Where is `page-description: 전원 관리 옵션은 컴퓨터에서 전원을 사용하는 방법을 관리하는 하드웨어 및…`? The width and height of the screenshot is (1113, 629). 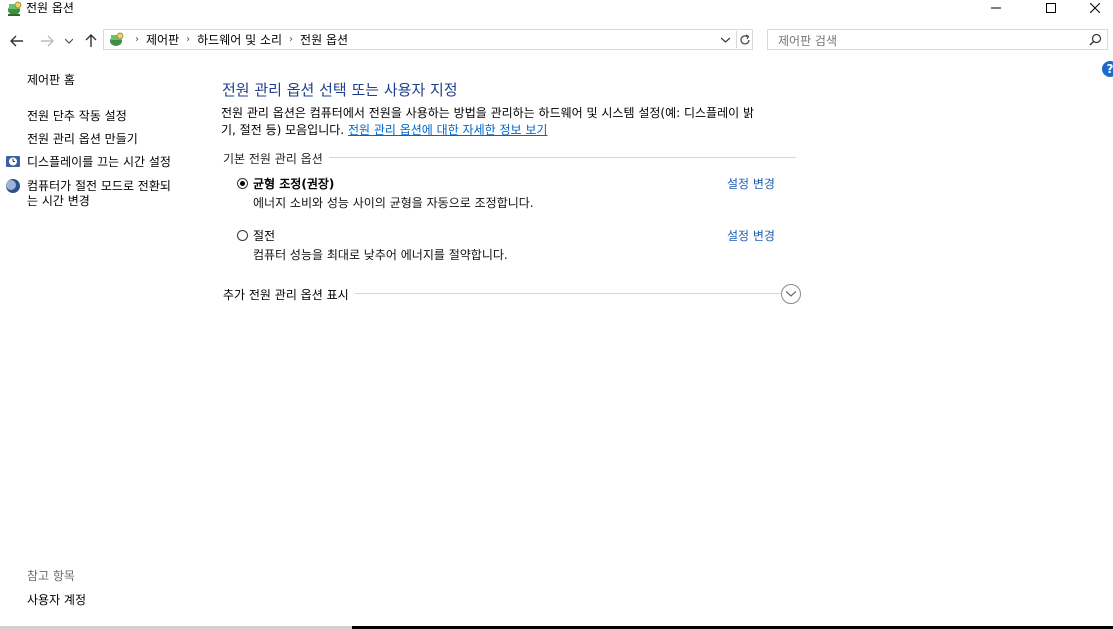
page-description: 전원 관리 옵션은 컴퓨터에서 전원을 사용하는 방법을 관리하는 하드웨어 및… is located at coordinates (511, 122).